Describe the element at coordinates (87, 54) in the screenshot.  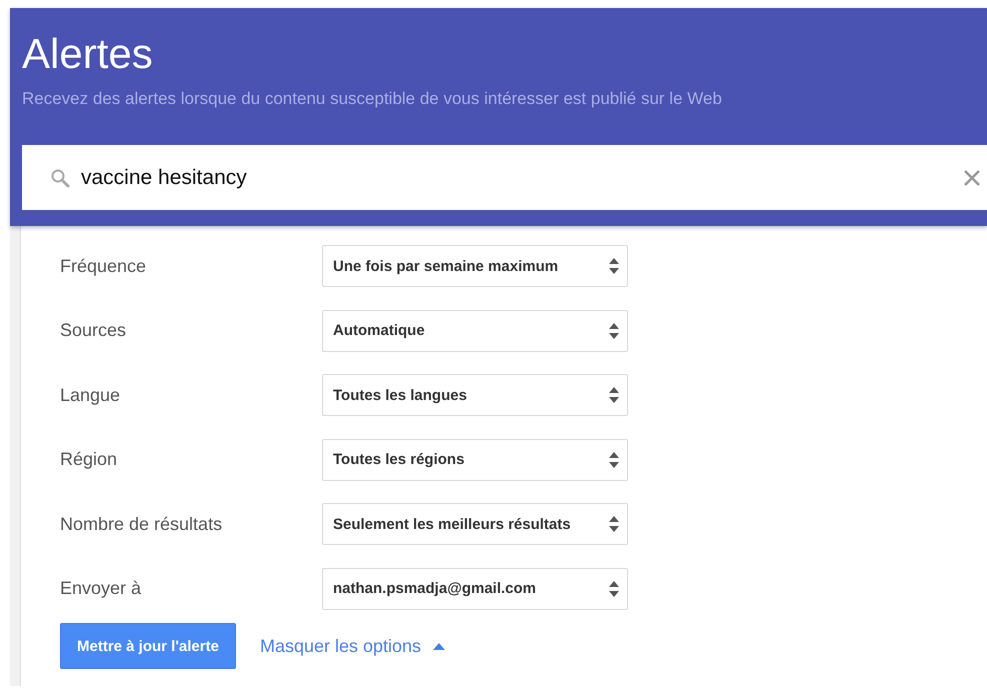
I see `page-title: Alertes` at that location.